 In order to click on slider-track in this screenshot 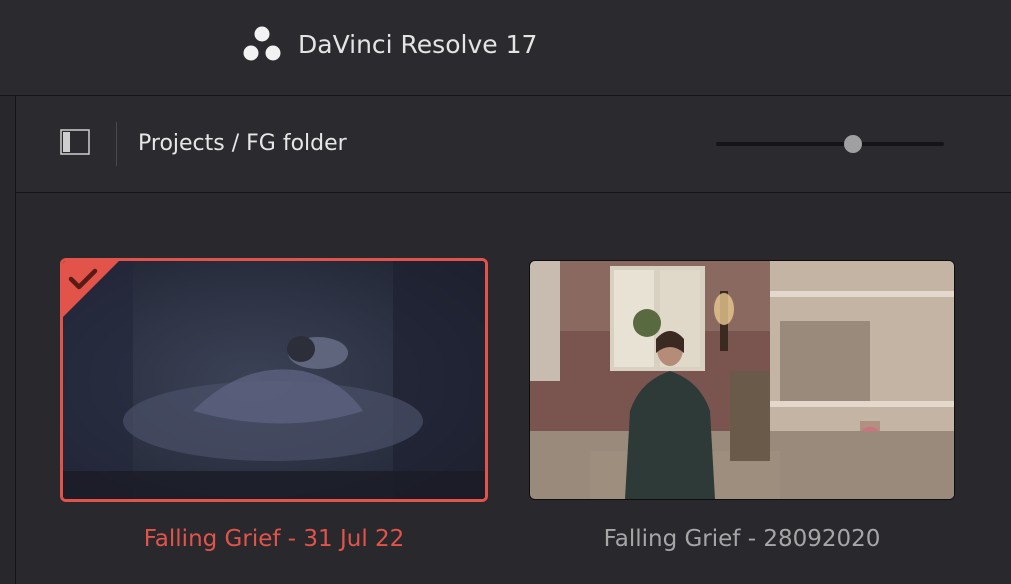, I will do `click(830, 144)`.